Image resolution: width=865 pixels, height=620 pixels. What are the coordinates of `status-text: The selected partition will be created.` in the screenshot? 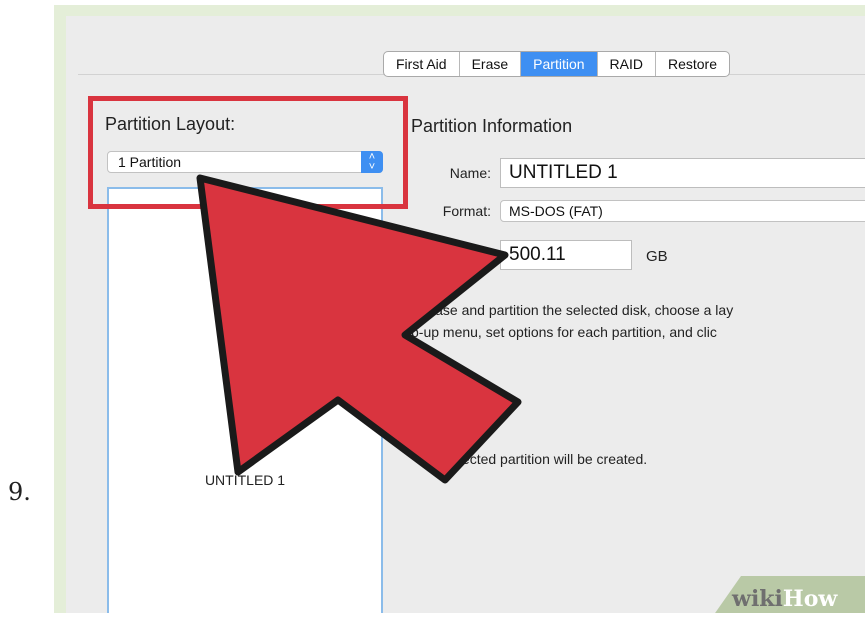 It's located at (532, 459).